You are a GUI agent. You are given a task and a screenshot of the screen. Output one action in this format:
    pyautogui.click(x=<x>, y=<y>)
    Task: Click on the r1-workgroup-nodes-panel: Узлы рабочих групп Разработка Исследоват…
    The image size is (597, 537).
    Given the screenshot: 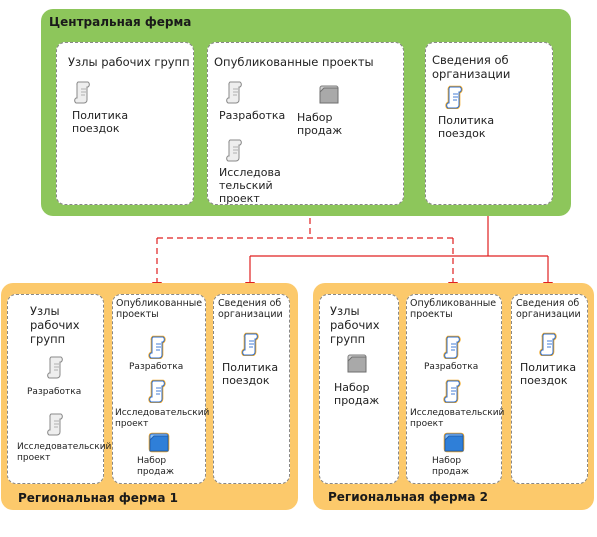 What is the action you would take?
    pyautogui.click(x=59, y=389)
    